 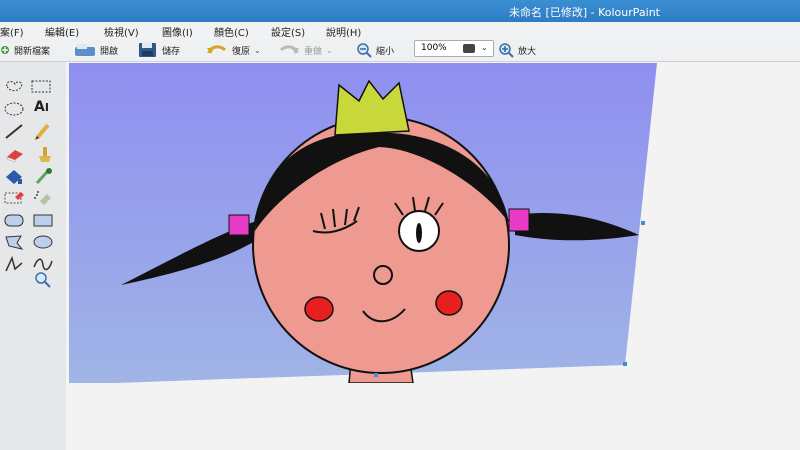 I want to click on new-button: 開新檔案, so click(x=25, y=50).